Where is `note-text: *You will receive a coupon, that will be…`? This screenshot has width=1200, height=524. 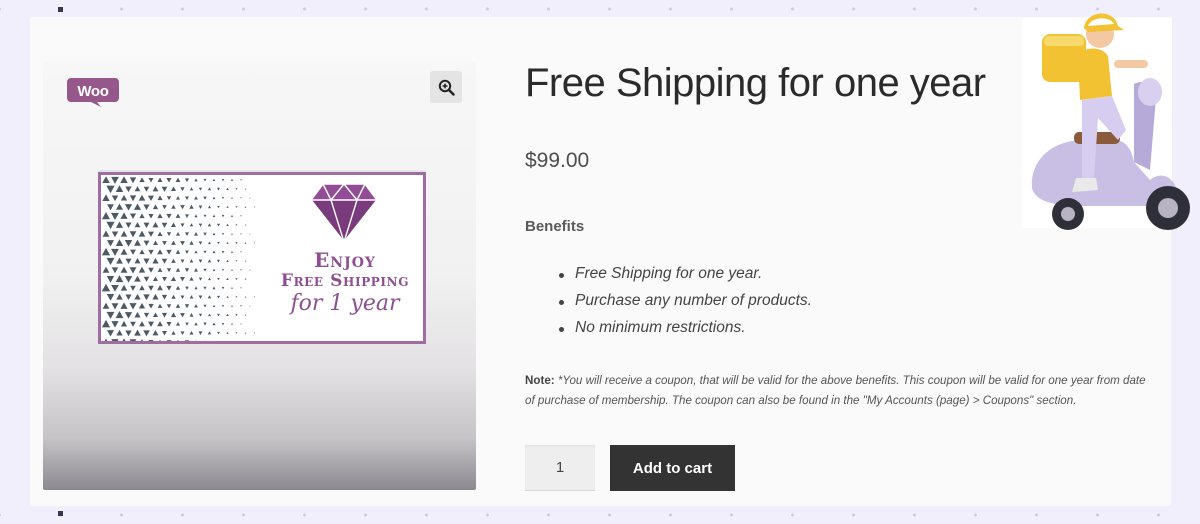 note-text: *You will receive a coupon, that will be… is located at coordinates (835, 390).